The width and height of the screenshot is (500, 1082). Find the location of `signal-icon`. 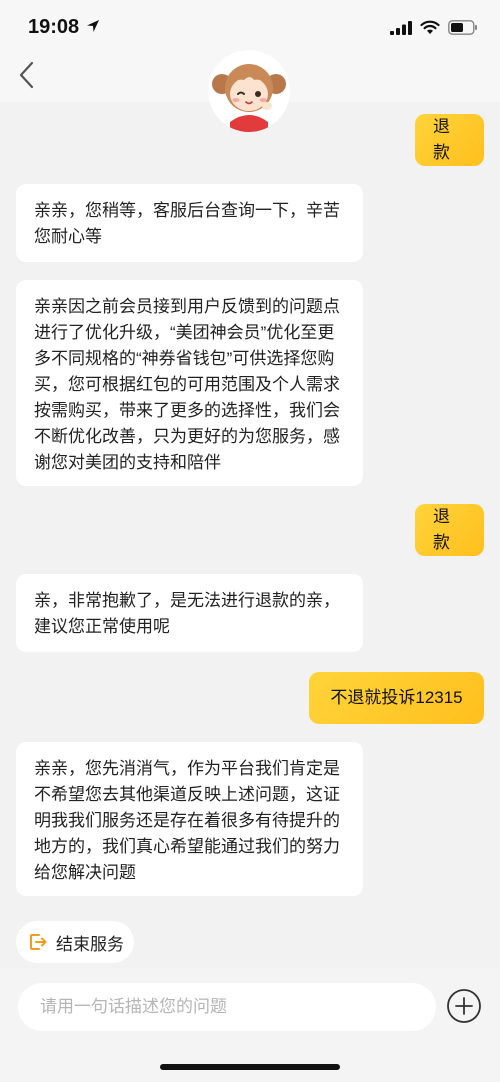

signal-icon is located at coordinates (401, 27).